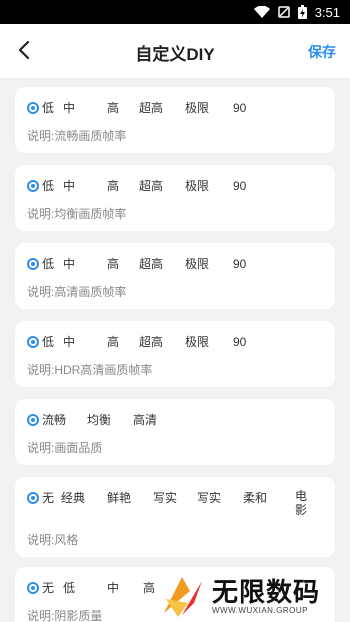  Describe the element at coordinates (90, 370) in the screenshot. I see `setting-description: 说明:HDR高清画质帧率` at that location.